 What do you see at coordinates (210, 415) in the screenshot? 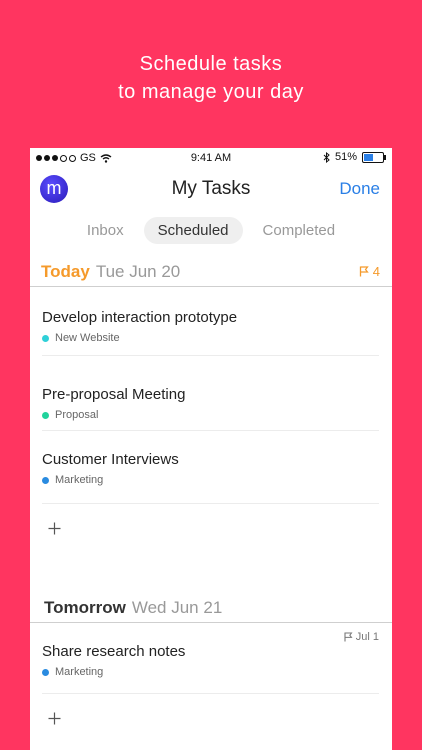
I see `task-project: Proposal` at bounding box center [210, 415].